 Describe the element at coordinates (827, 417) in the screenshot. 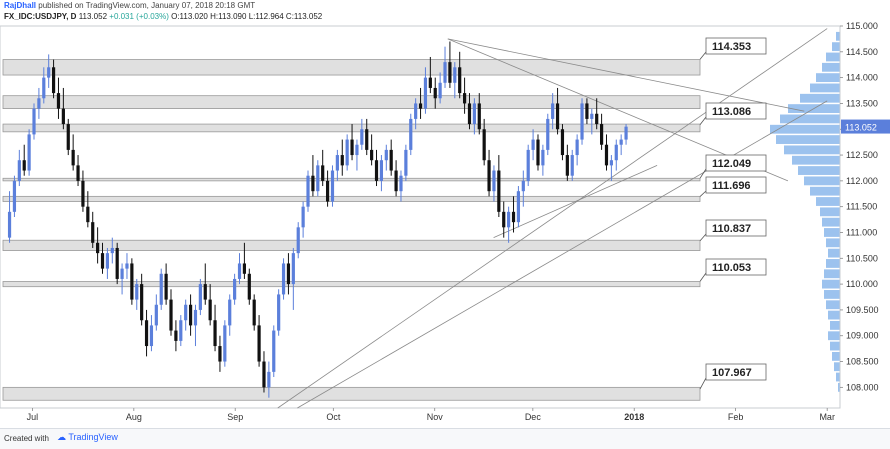

I see `x-tick-label: Mar` at that location.